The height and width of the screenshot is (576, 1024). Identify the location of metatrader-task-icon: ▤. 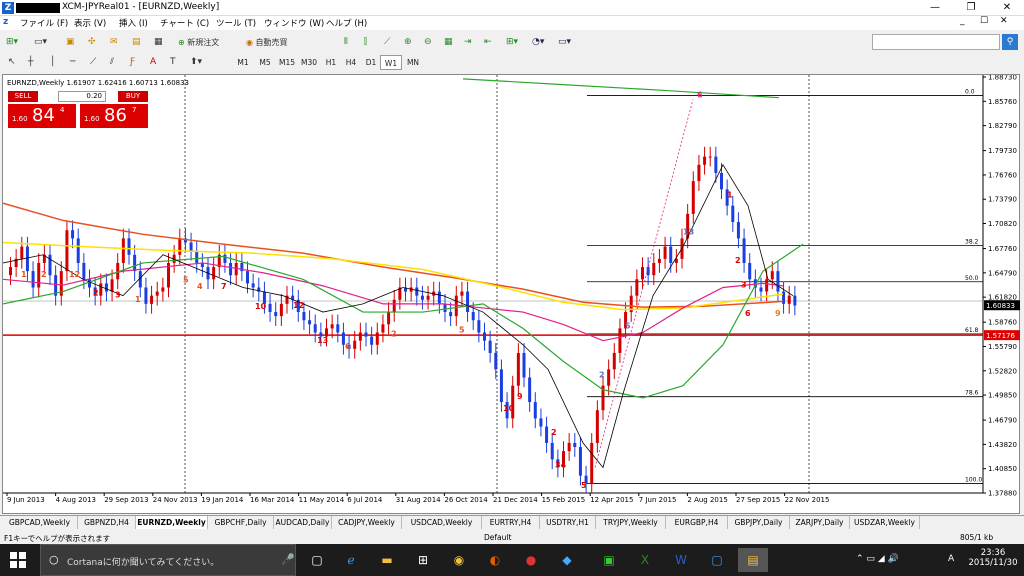
(753, 560).